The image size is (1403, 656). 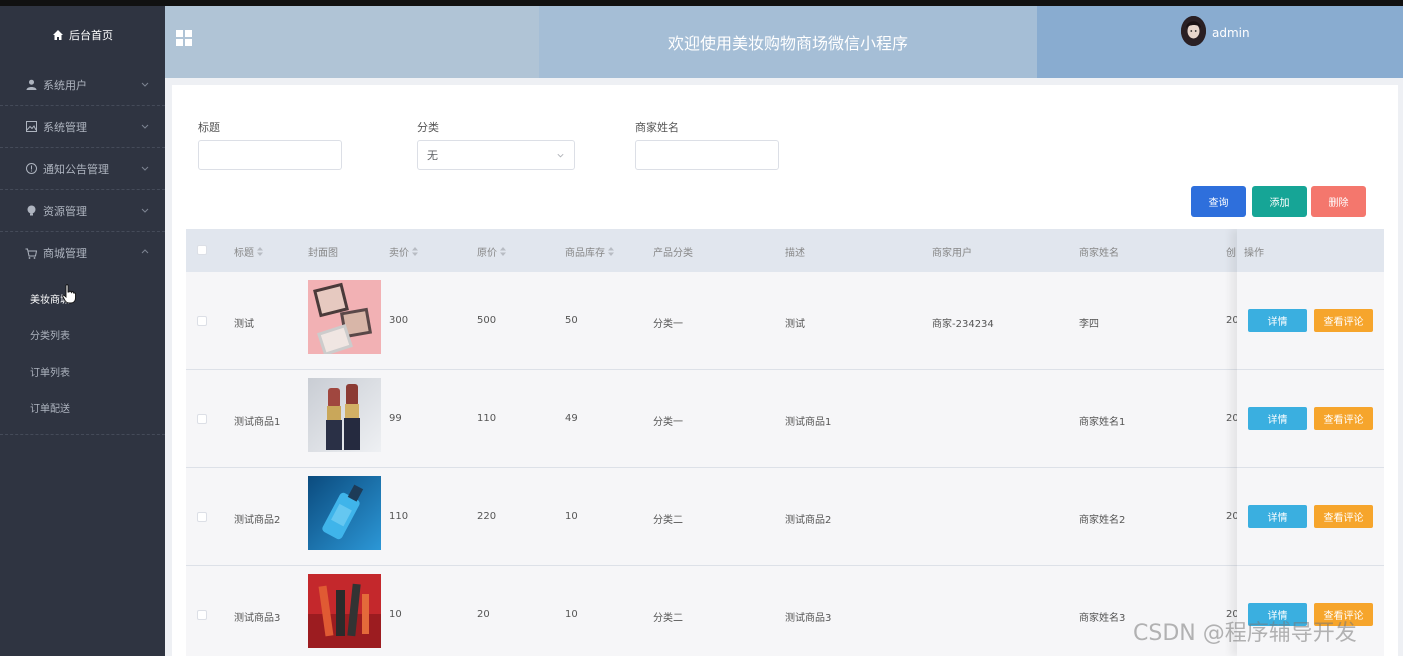 What do you see at coordinates (257, 520) in the screenshot?
I see `cell-title: 测试商品2` at bounding box center [257, 520].